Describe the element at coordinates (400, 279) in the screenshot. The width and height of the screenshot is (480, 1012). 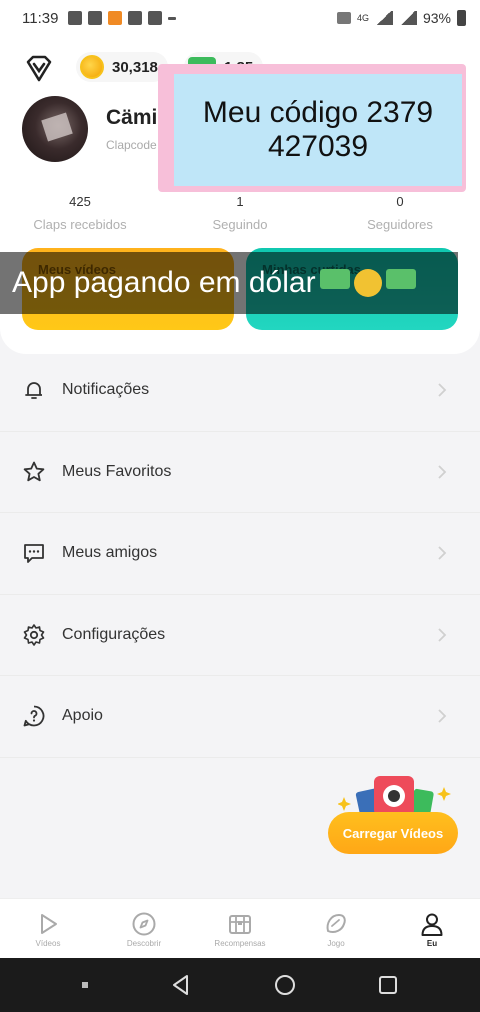
I see `dollar-bill-emoji-icon` at that location.